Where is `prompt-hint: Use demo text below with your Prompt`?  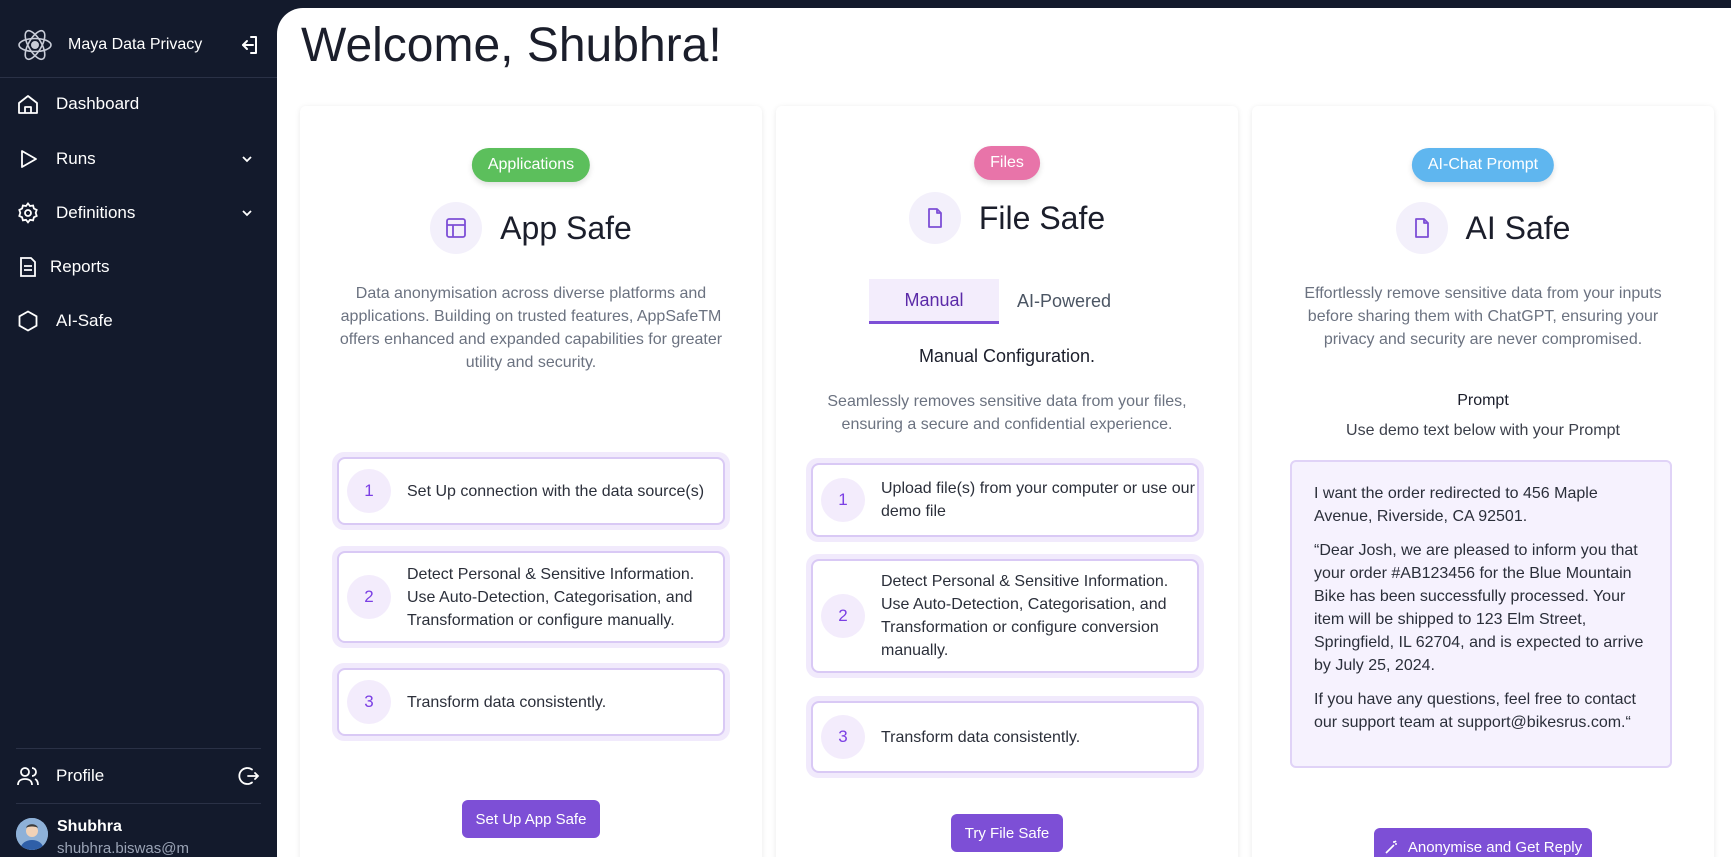
prompt-hint: Use demo text below with your Prompt is located at coordinates (1483, 430).